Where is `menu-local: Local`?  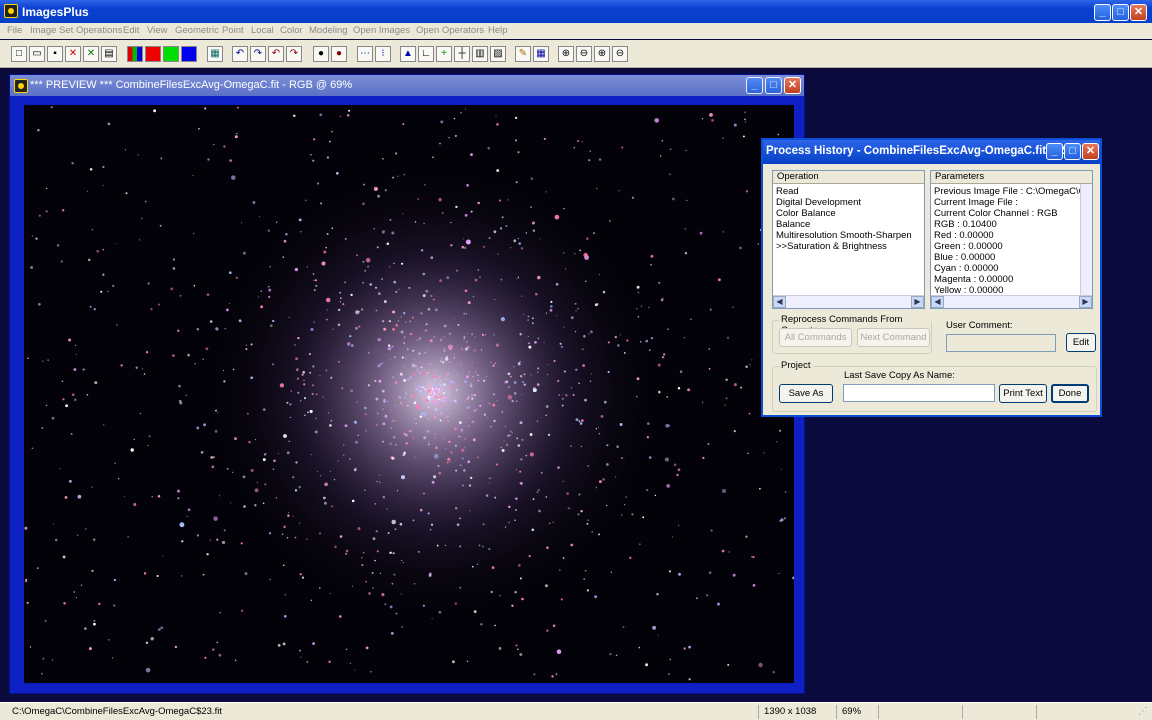
menu-local: Local is located at coordinates (262, 30).